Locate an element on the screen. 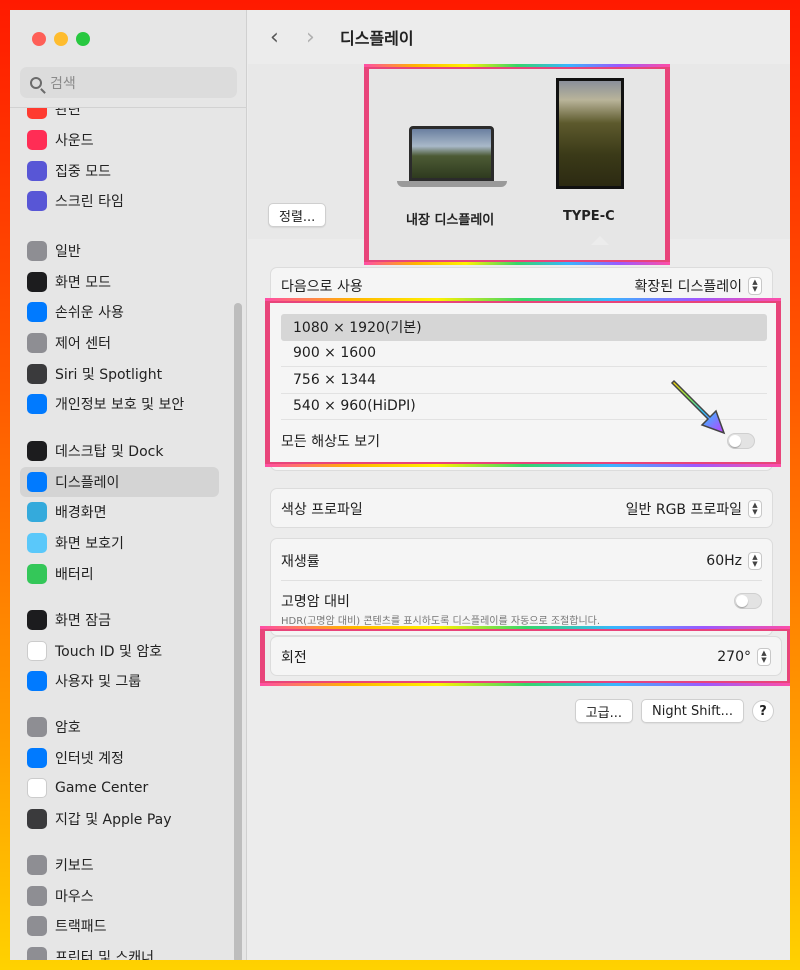 This screenshot has height=970, width=800. external-display-image is located at coordinates (590, 133).